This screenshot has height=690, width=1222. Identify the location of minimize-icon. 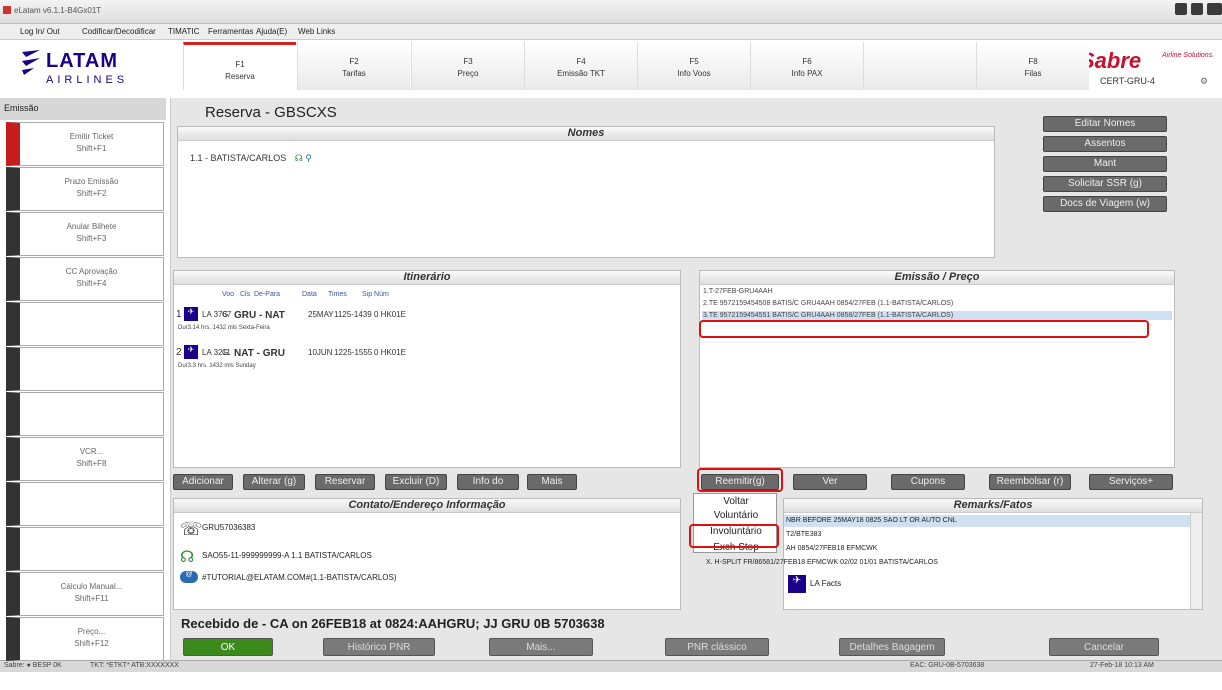
(1181, 9).